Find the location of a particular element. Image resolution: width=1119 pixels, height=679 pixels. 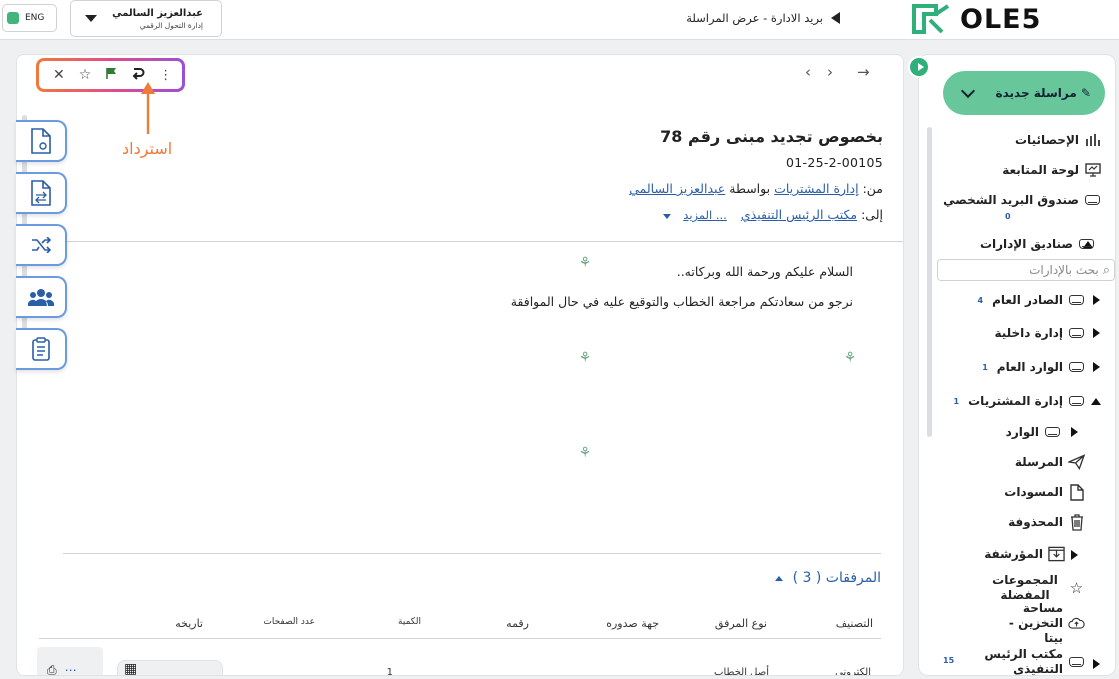

to-label: إلى: is located at coordinates (872, 214).